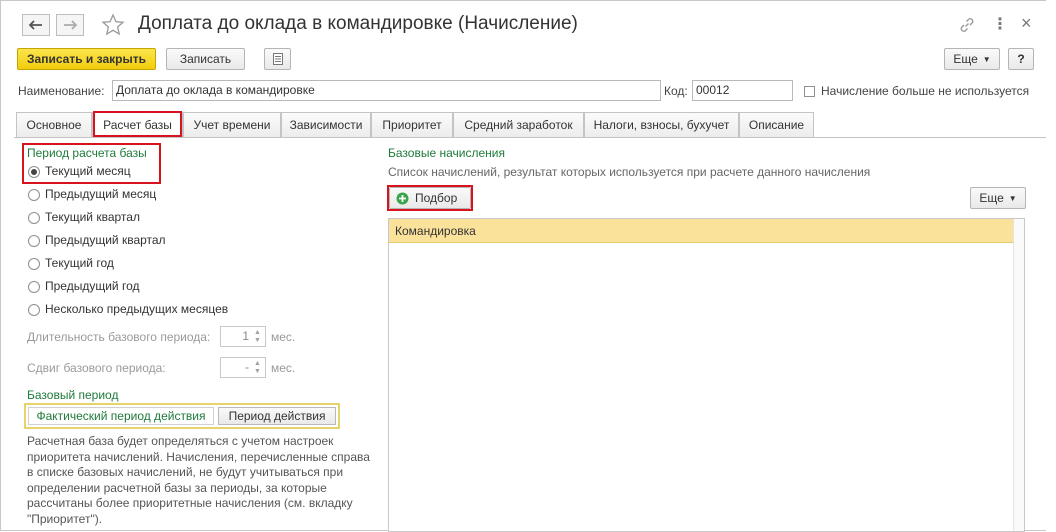  I want to click on grid-more-button: Еще ▼, so click(998, 198).